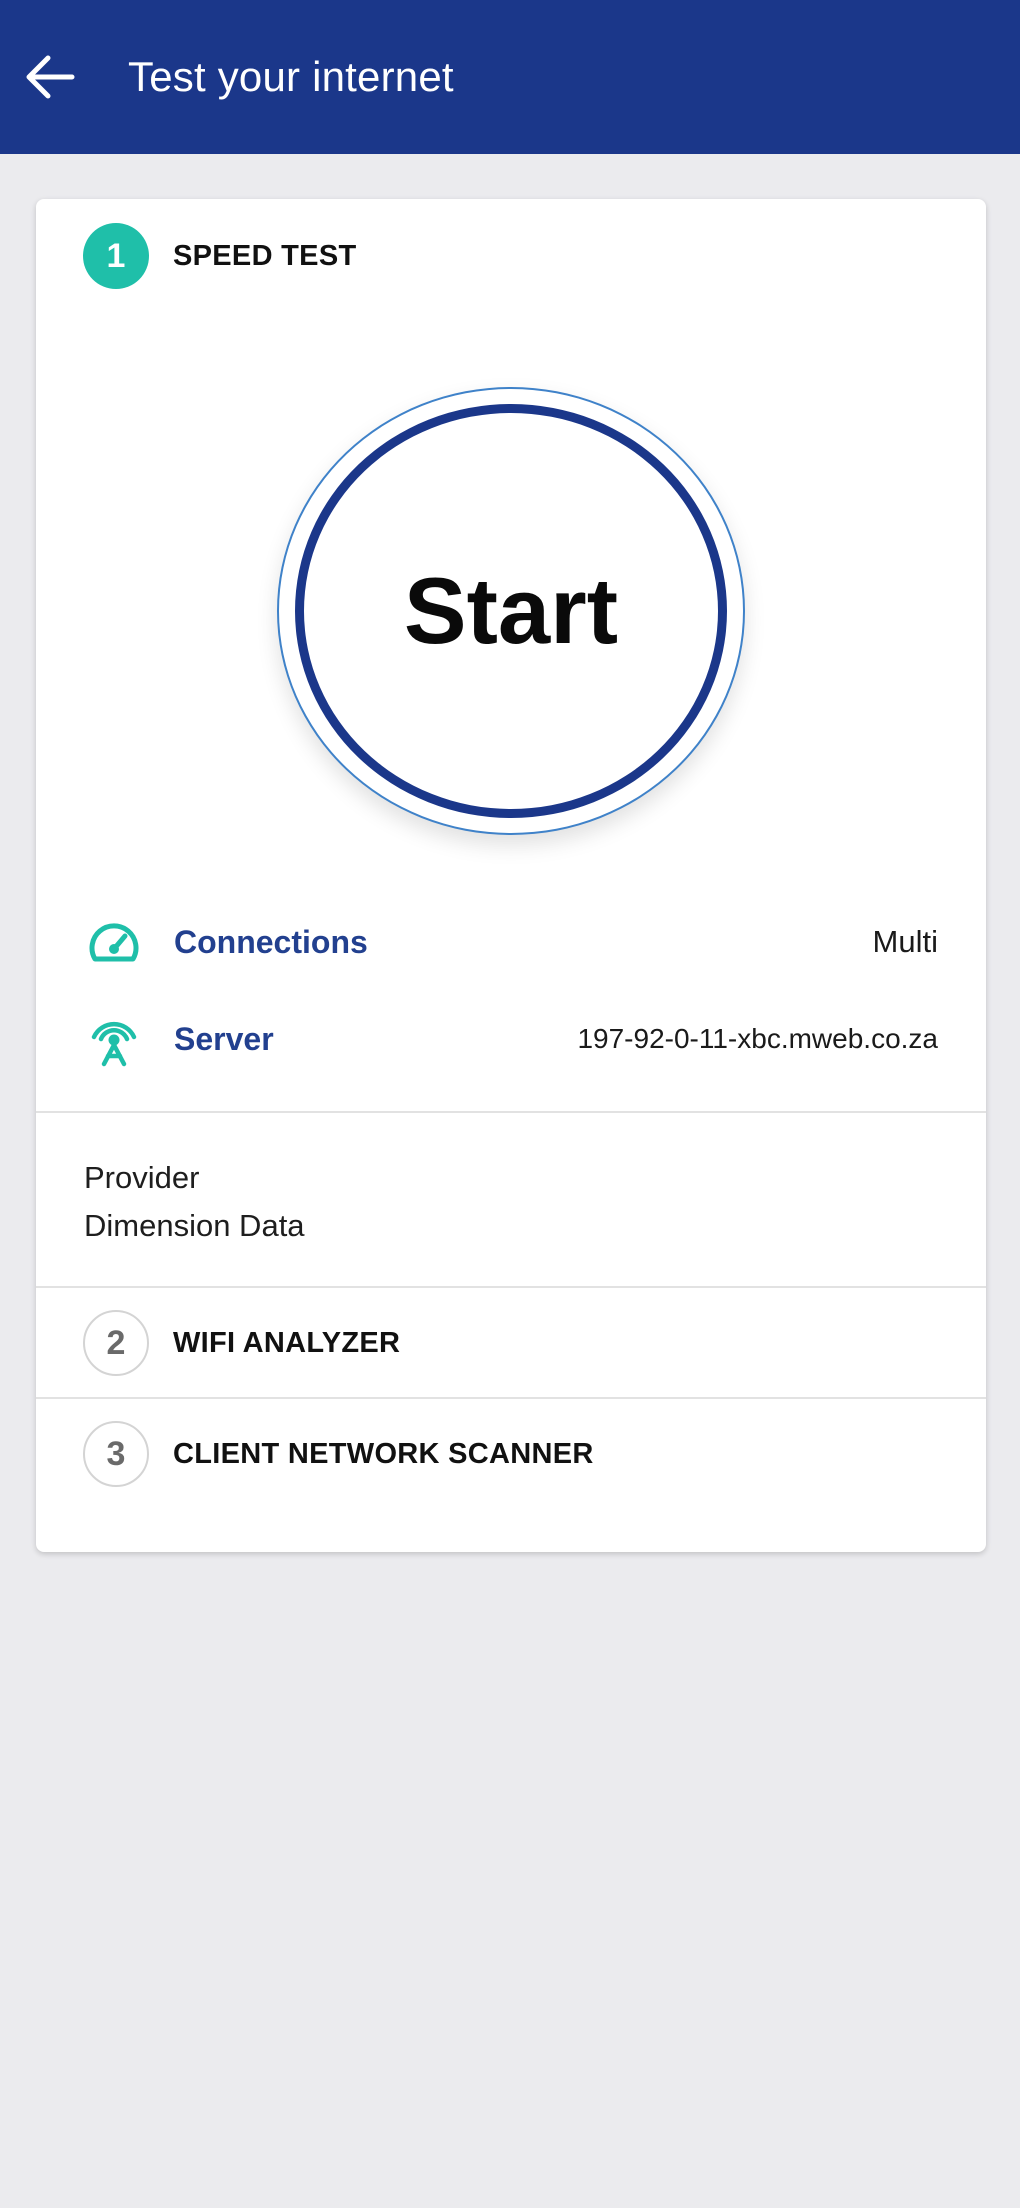  I want to click on step-wifi-analyzer: 2 WIFI ANALYZER, so click(241, 1343).